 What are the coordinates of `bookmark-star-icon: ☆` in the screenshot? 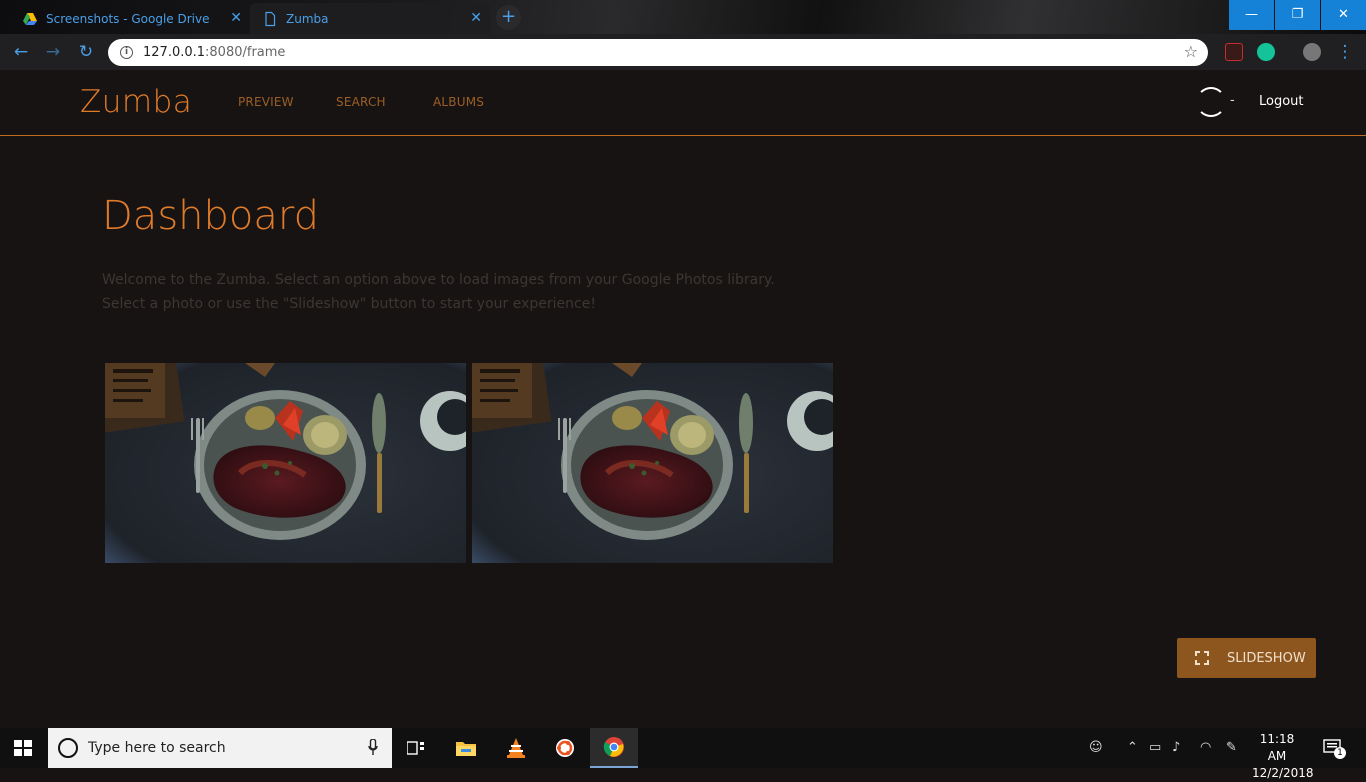 It's located at (1191, 51).